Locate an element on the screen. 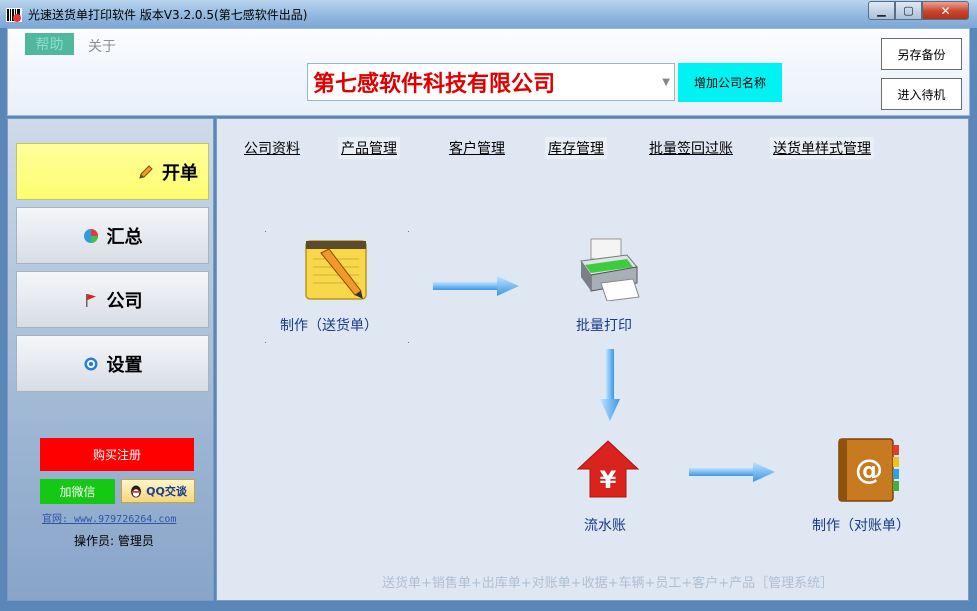 The image size is (977, 611). address-book-icon: @ is located at coordinates (868, 470).